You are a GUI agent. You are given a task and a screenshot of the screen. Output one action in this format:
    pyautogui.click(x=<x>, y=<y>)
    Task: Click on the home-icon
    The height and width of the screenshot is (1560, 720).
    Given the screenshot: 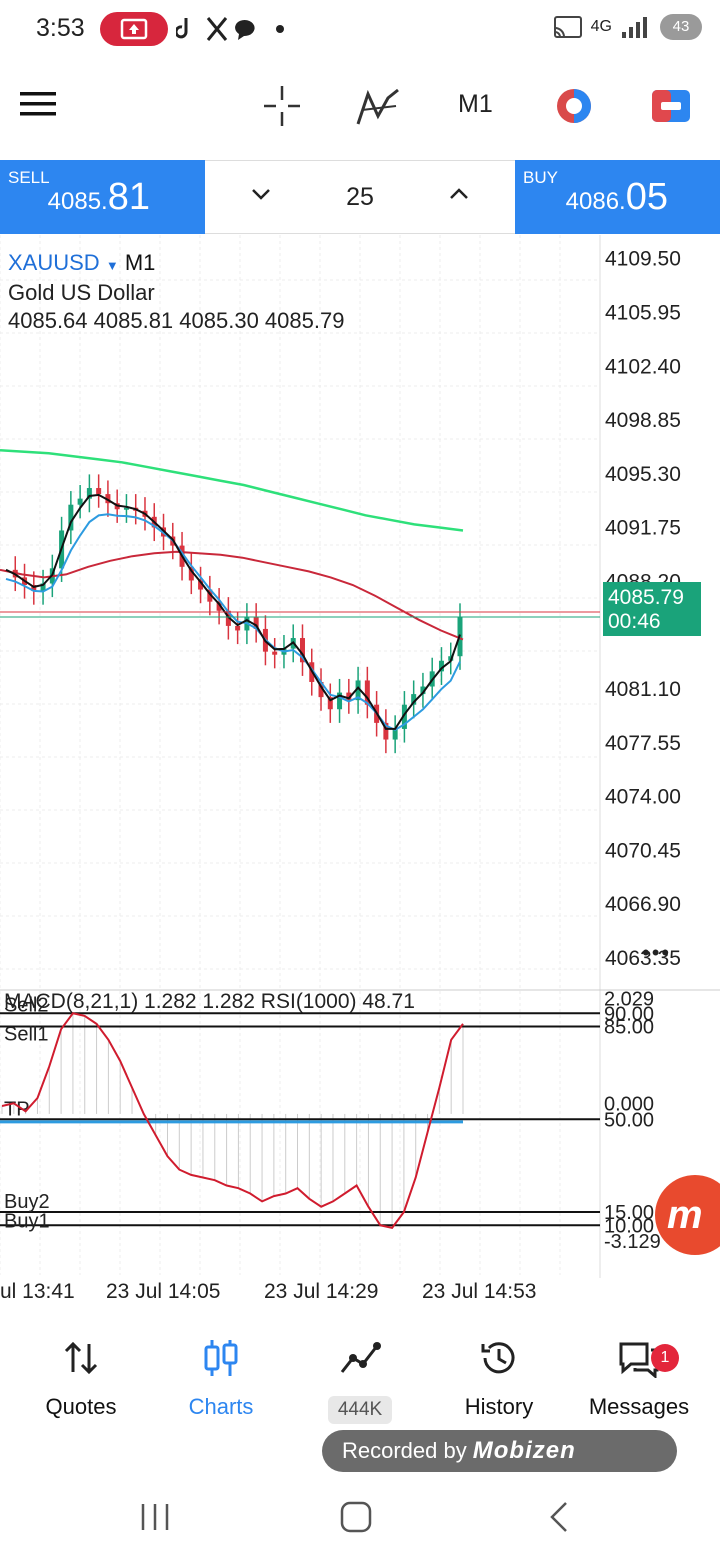 What is the action you would take?
    pyautogui.click(x=356, y=1517)
    